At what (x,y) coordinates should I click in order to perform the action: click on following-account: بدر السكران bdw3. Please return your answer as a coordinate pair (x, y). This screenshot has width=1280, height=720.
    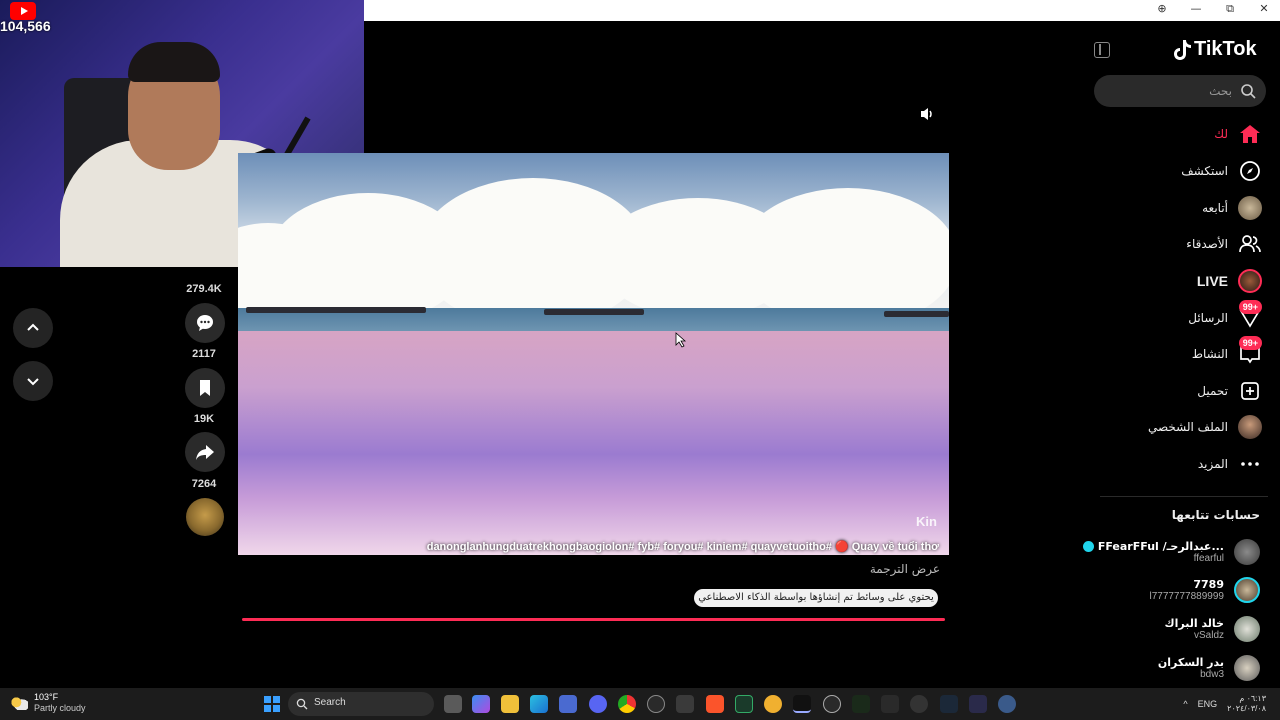
    Looking at the image, I should click on (1172, 668).